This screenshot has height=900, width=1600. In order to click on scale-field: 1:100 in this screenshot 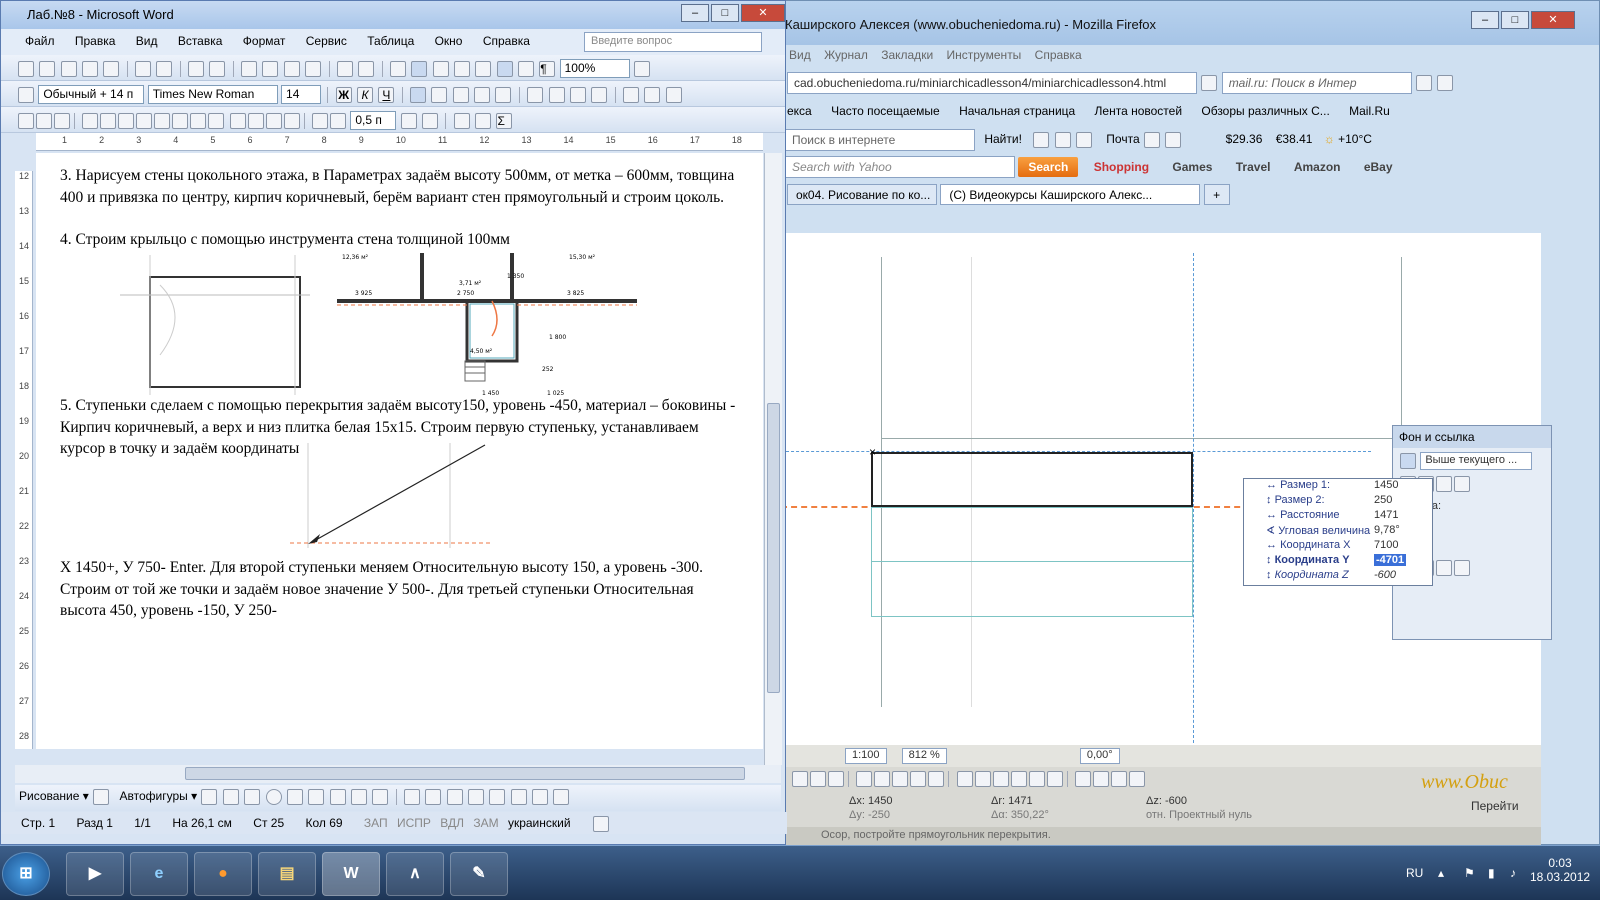, I will do `click(866, 756)`.